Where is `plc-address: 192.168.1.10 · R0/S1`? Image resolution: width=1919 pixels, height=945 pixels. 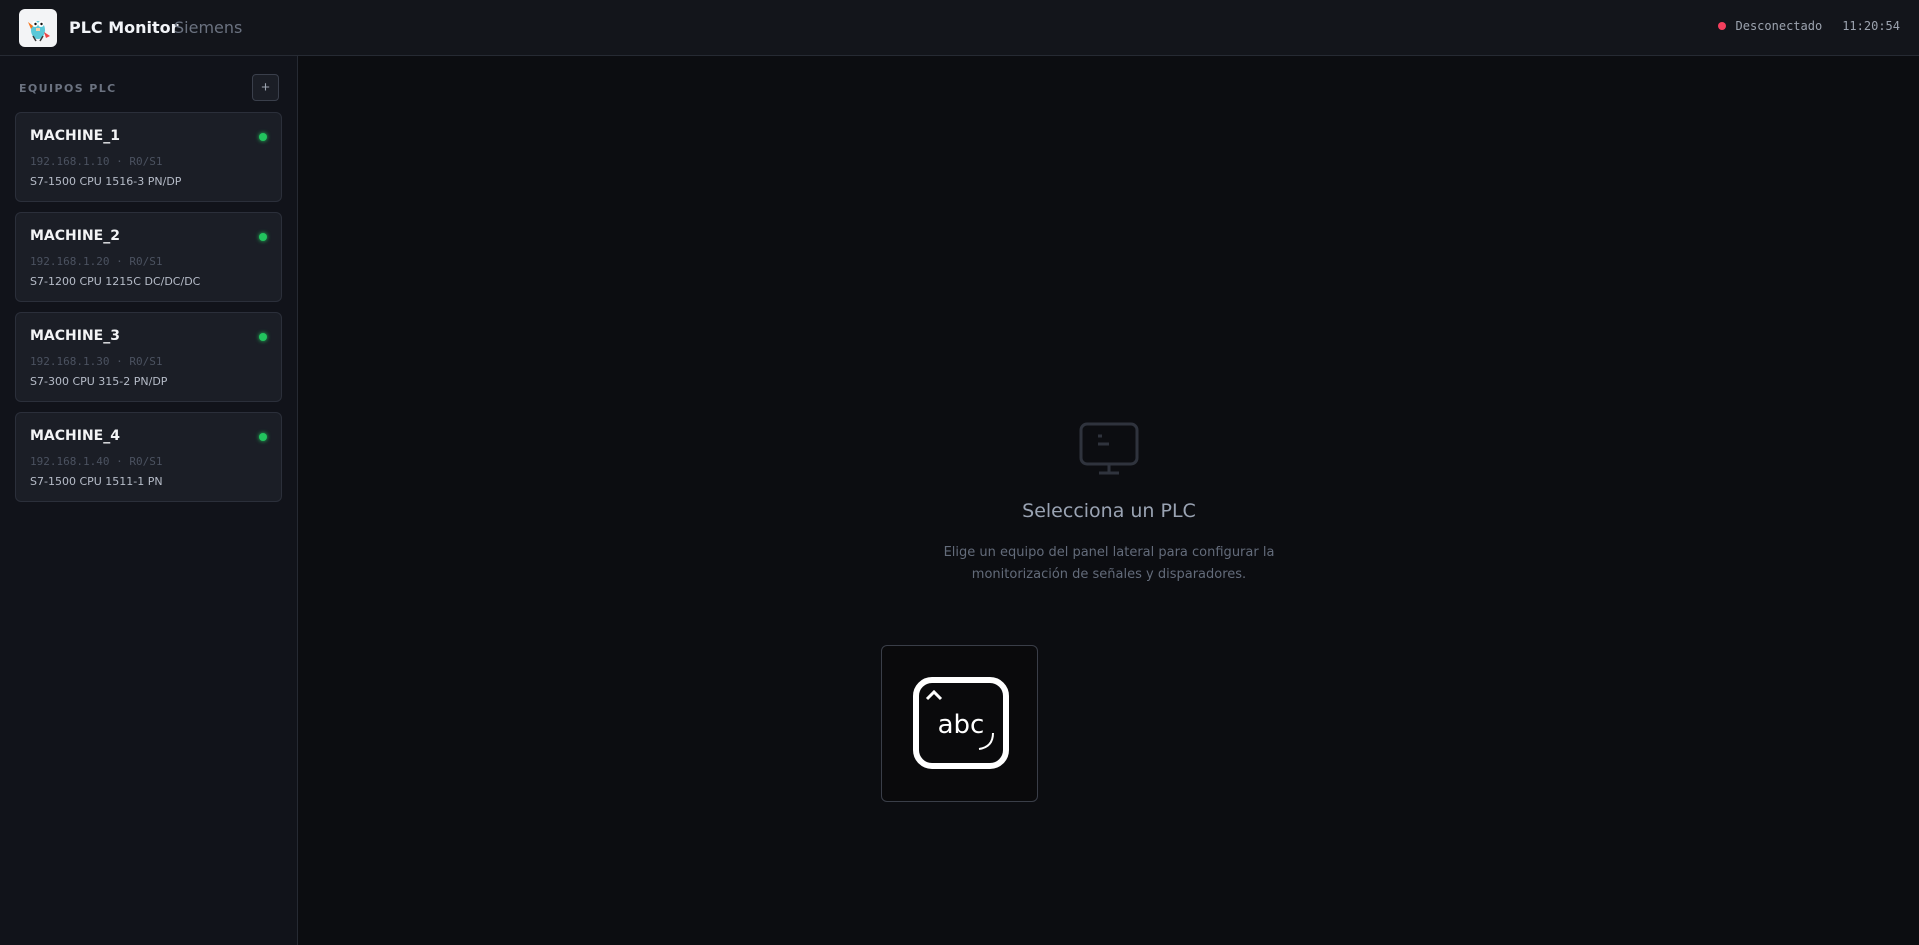
plc-address: 192.168.1.10 · R0/S1 is located at coordinates (96, 161).